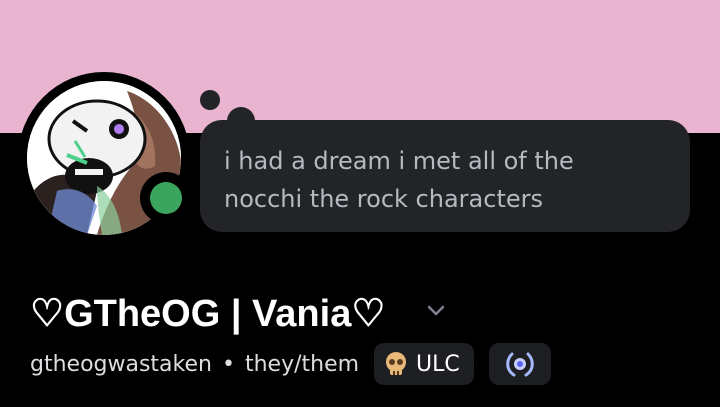 This screenshot has height=407, width=720. I want to click on wreath-badge-icon, so click(520, 364).